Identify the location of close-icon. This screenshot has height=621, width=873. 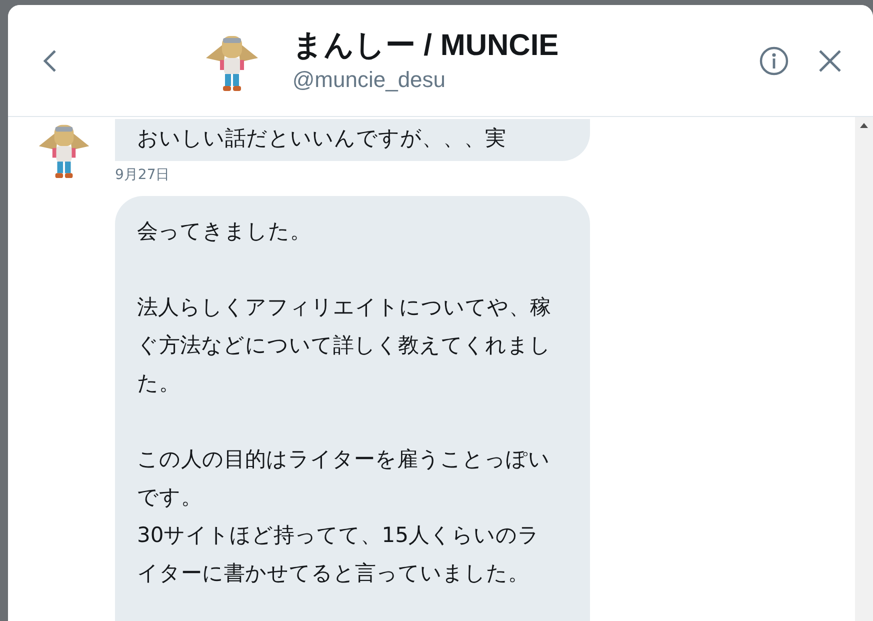
(830, 60).